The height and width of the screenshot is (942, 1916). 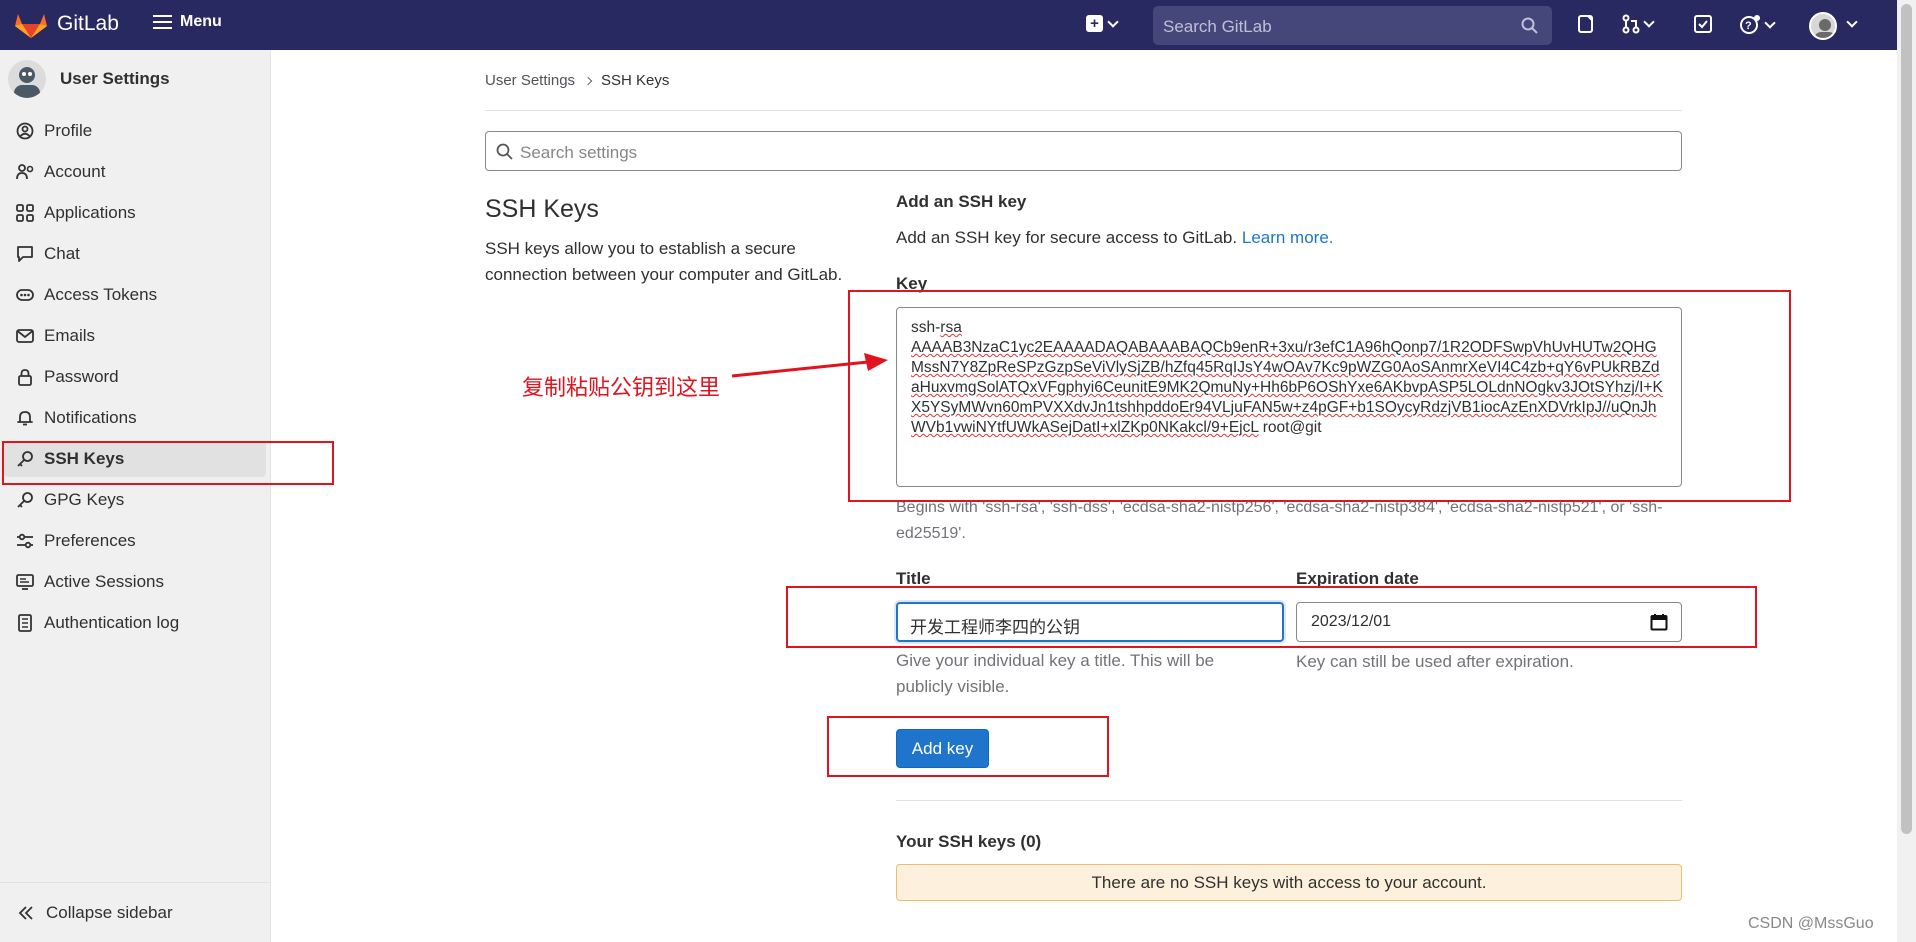 I want to click on sidebar-item-label: Account, so click(x=75, y=171).